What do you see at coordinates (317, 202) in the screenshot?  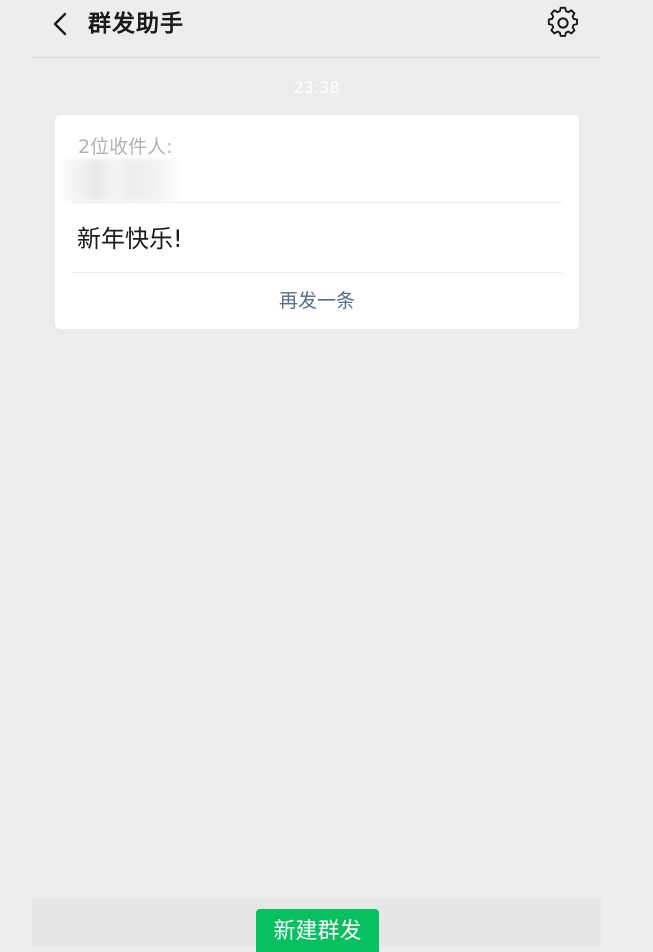 I see `card-divider` at bounding box center [317, 202].